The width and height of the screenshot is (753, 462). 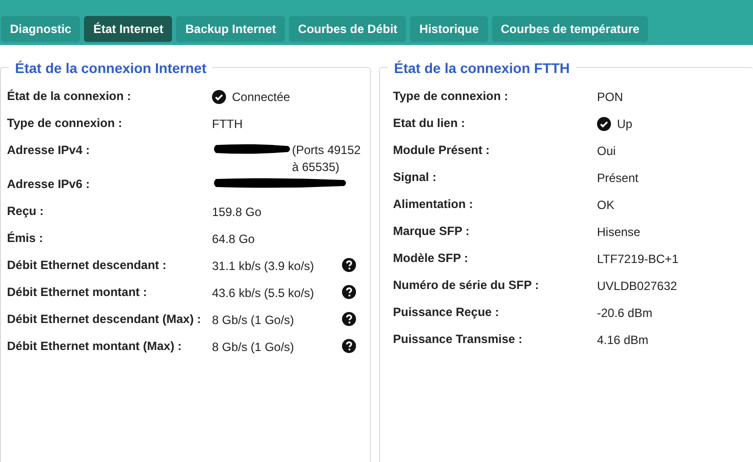 What do you see at coordinates (261, 97) in the screenshot?
I see `row-value: Connectée` at bounding box center [261, 97].